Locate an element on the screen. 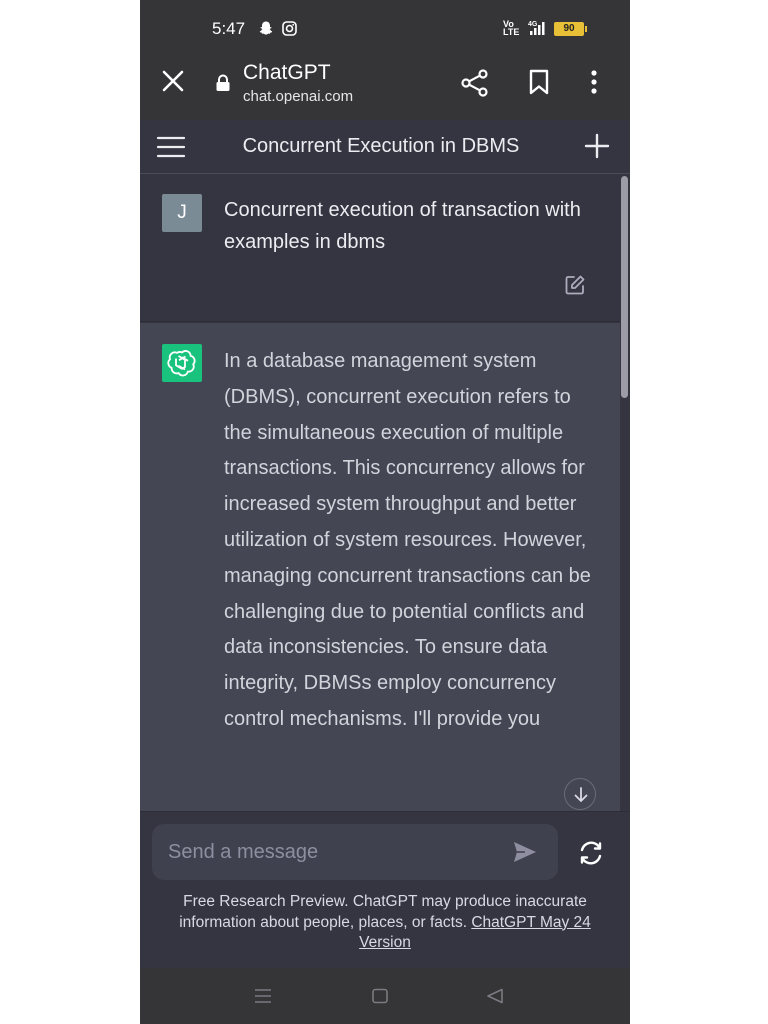  refresh-icon is located at coordinates (591, 855).